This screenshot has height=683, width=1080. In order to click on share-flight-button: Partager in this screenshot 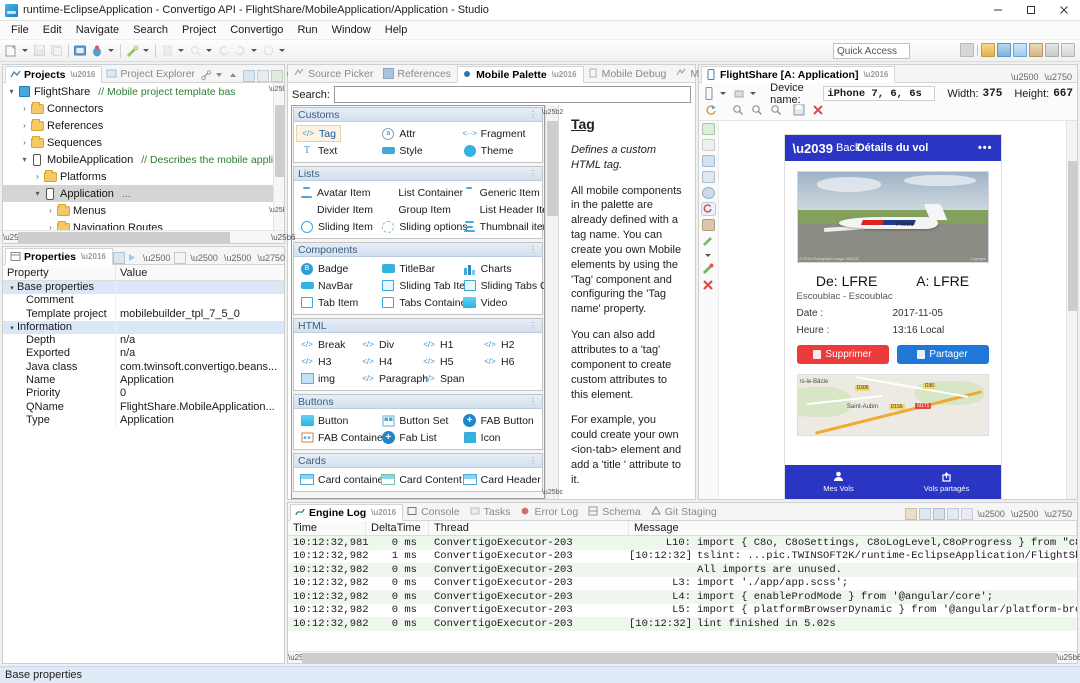, I will do `click(942, 354)`.